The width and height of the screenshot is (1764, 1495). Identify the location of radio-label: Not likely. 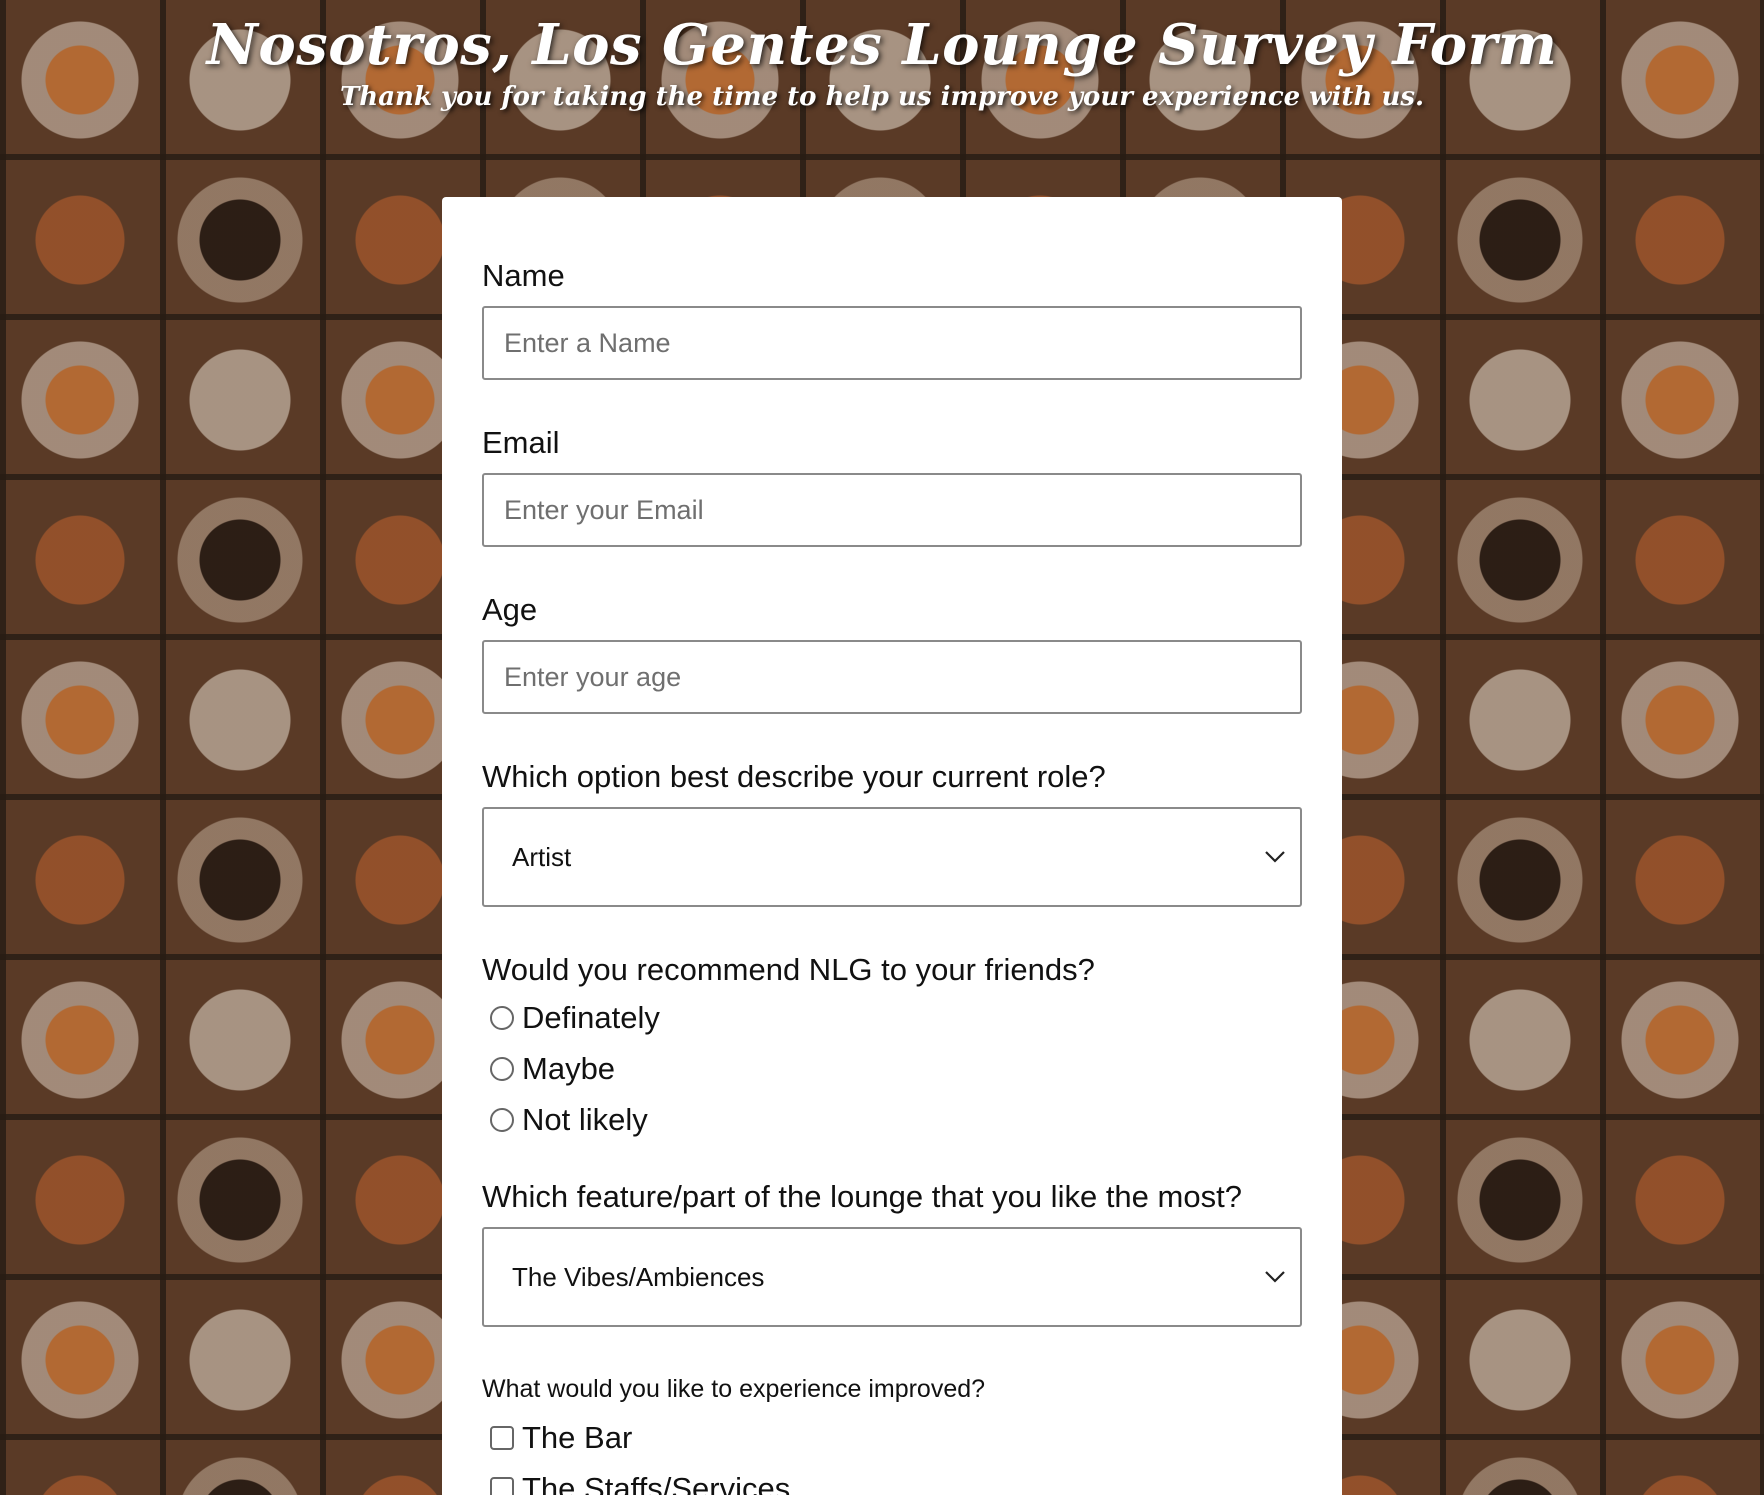
(585, 1119).